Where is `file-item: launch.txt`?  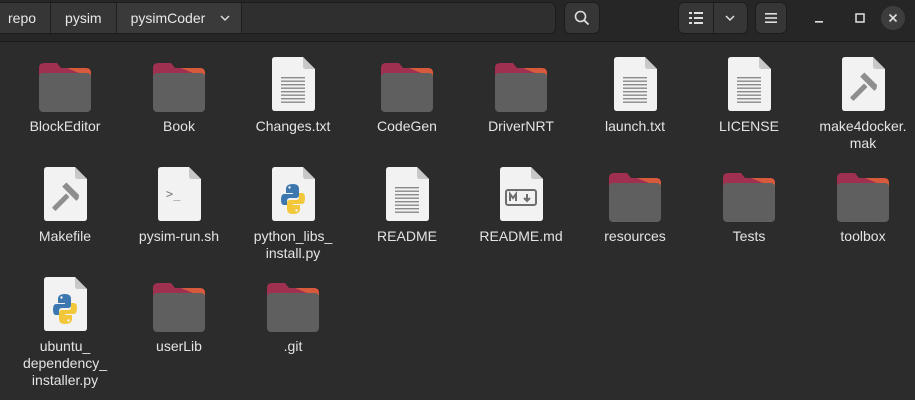
file-item: launch.txt is located at coordinates (635, 92).